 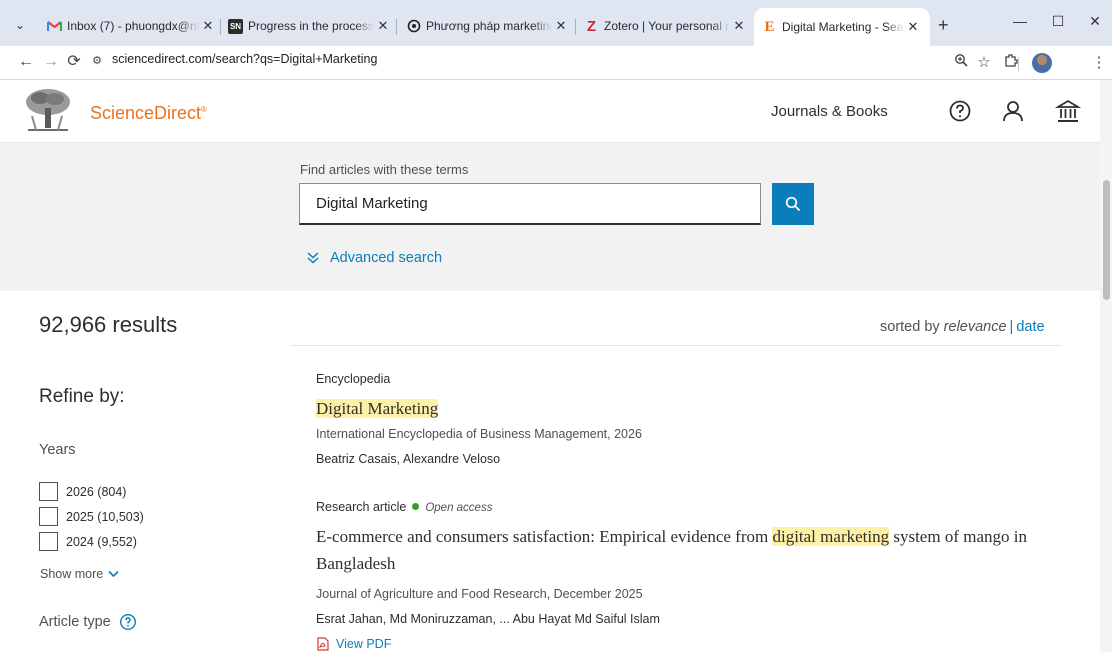 What do you see at coordinates (20, 25) in the screenshot?
I see `tab-search-chevron-icon: ⌄` at bounding box center [20, 25].